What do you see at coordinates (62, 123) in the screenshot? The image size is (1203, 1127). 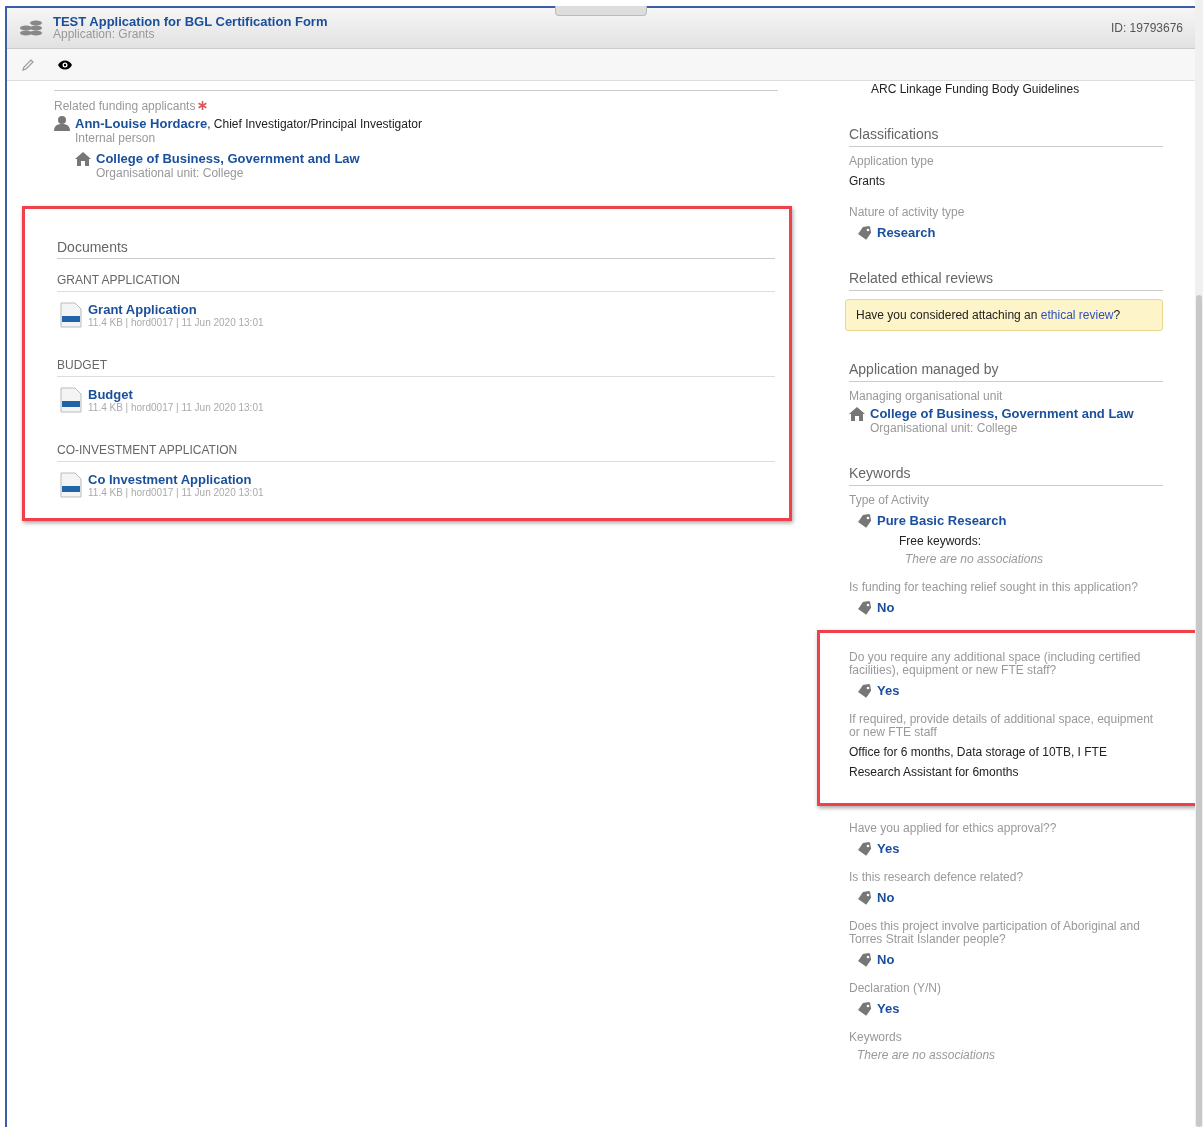 I see `person-icon` at bounding box center [62, 123].